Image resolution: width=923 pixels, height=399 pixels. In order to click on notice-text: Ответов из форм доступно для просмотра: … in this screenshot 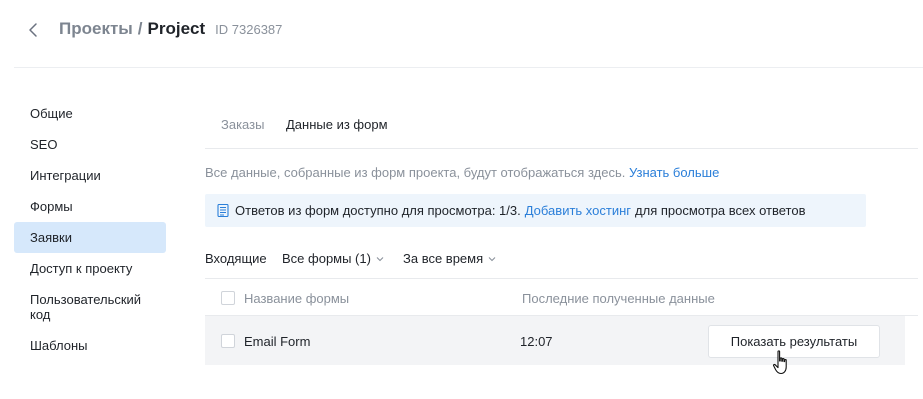, I will do `click(378, 210)`.